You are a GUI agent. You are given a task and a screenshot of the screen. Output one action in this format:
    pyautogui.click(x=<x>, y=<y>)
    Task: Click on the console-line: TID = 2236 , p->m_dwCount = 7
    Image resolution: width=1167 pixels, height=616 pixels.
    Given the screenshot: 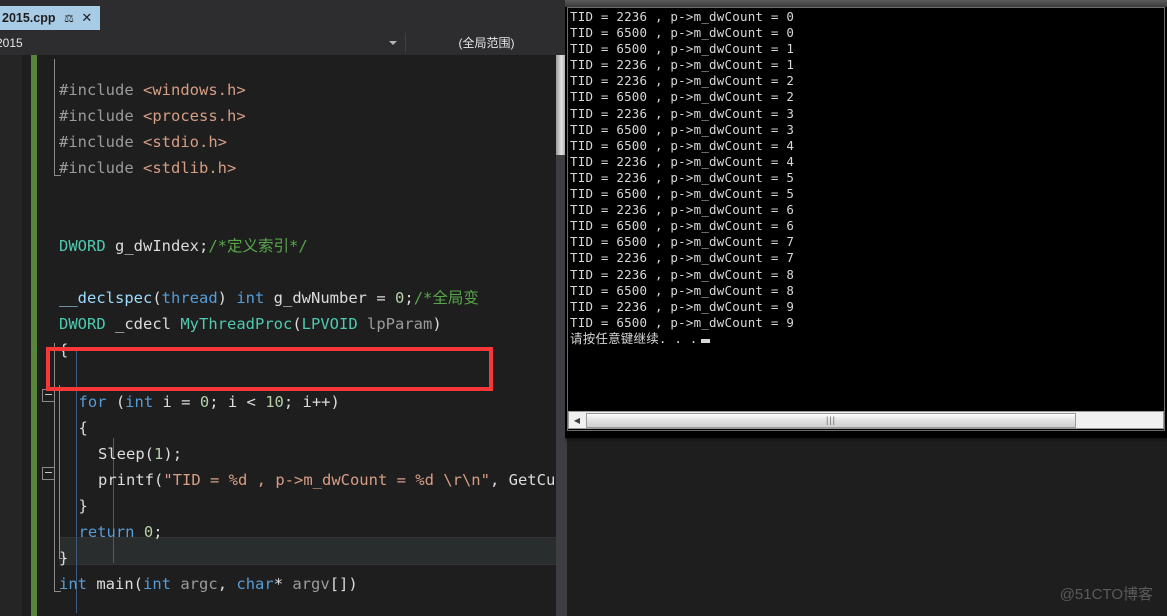 What is the action you would take?
    pyautogui.click(x=682, y=258)
    